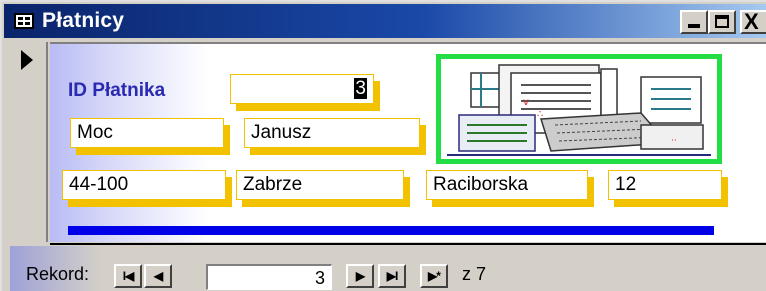  What do you see at coordinates (83, 20) in the screenshot?
I see `window-title: Płatnicy` at bounding box center [83, 20].